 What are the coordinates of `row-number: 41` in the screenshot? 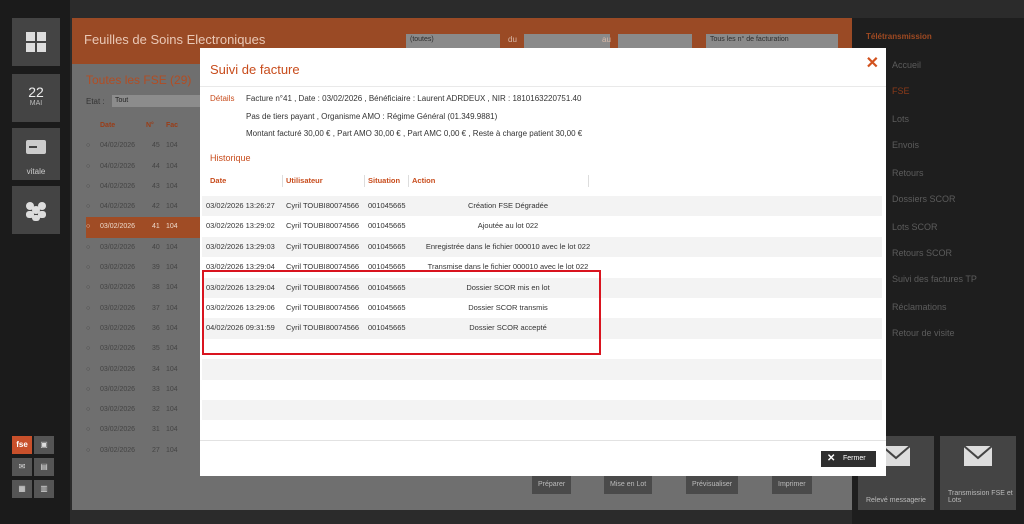 It's located at (156, 227).